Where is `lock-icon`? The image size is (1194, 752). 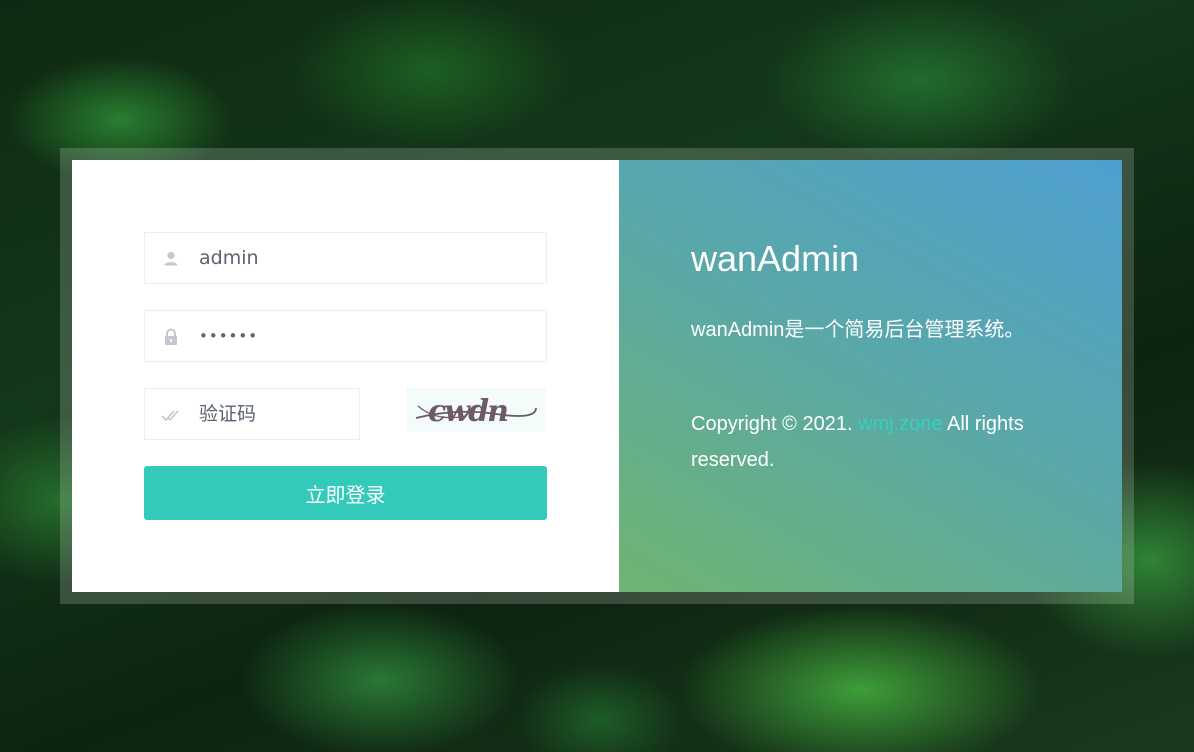 lock-icon is located at coordinates (171, 336).